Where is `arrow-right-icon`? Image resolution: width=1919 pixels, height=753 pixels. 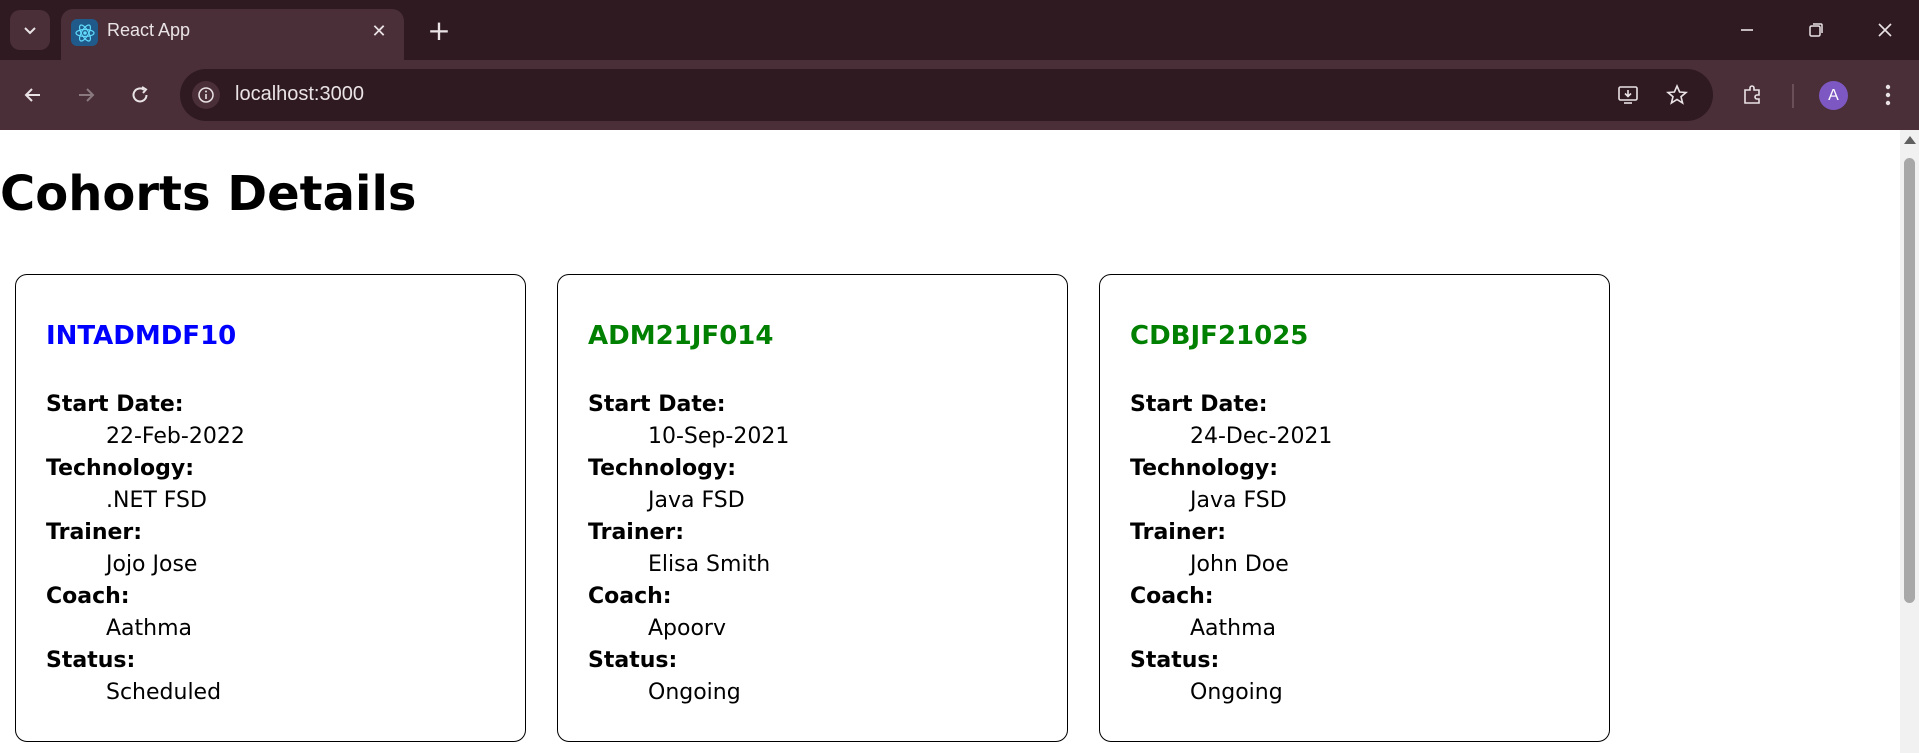 arrow-right-icon is located at coordinates (87, 95).